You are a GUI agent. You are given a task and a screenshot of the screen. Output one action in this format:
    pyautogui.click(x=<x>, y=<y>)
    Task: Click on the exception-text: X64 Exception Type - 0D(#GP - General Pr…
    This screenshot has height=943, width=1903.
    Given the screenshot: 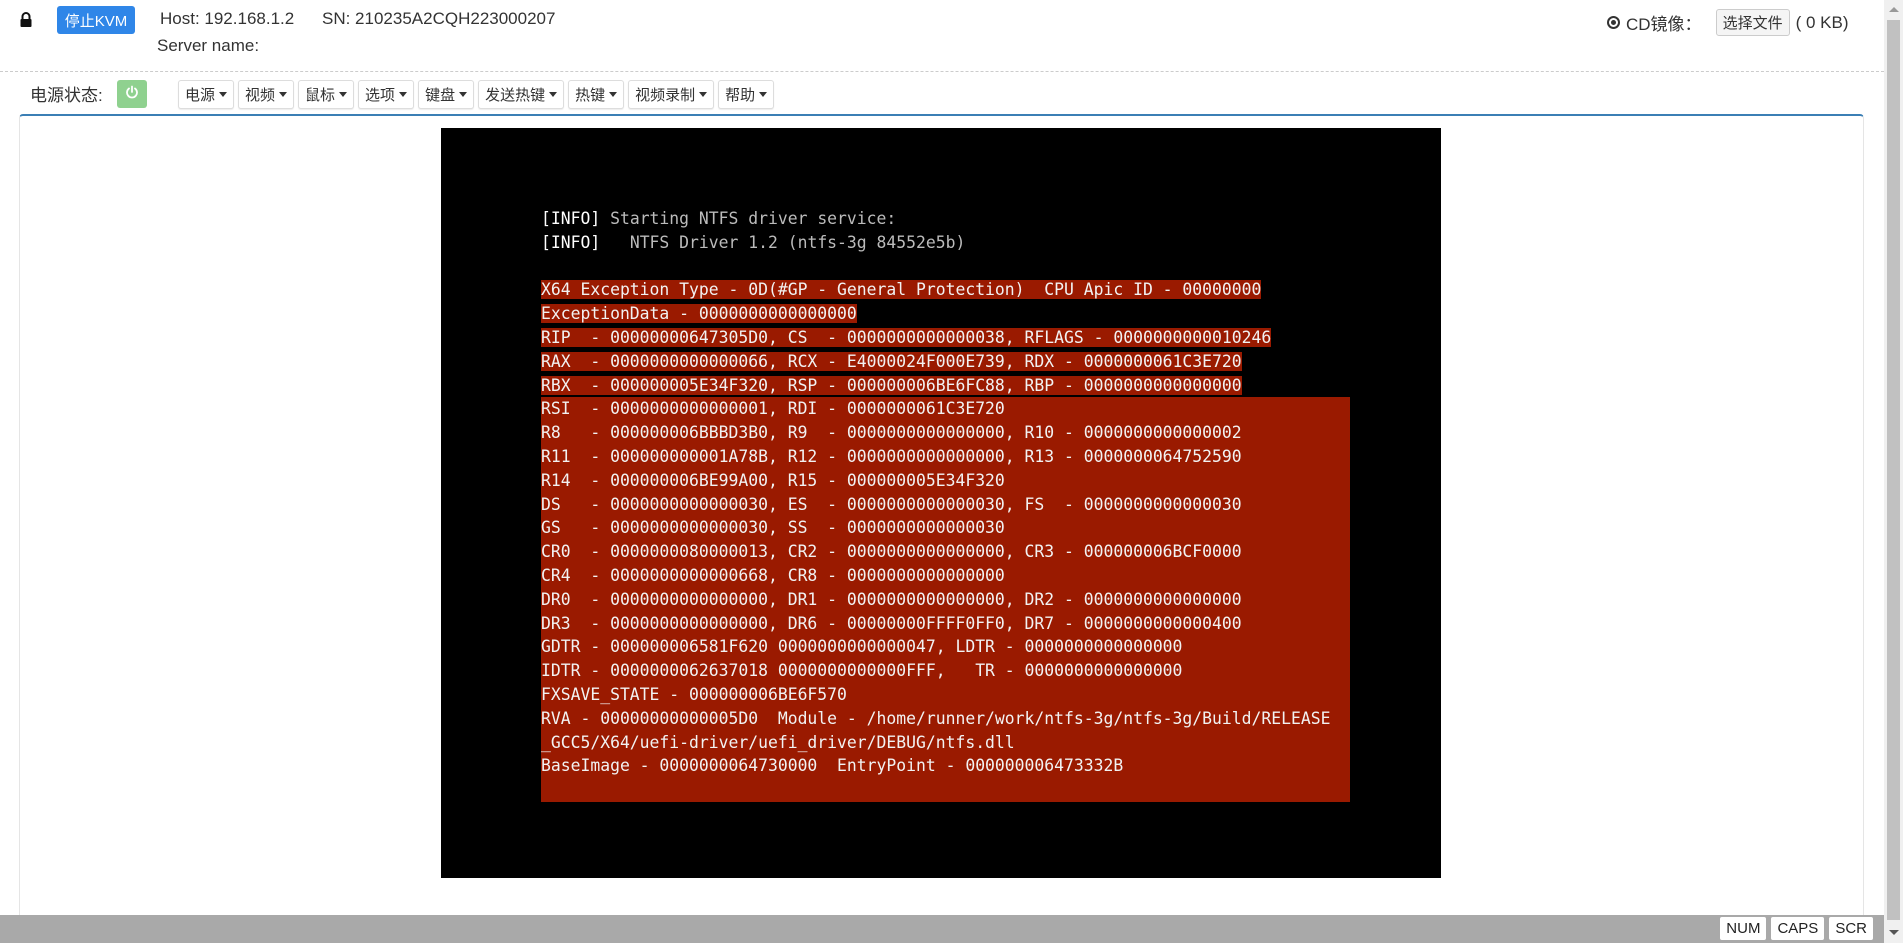 What is the action you would take?
    pyautogui.click(x=901, y=290)
    